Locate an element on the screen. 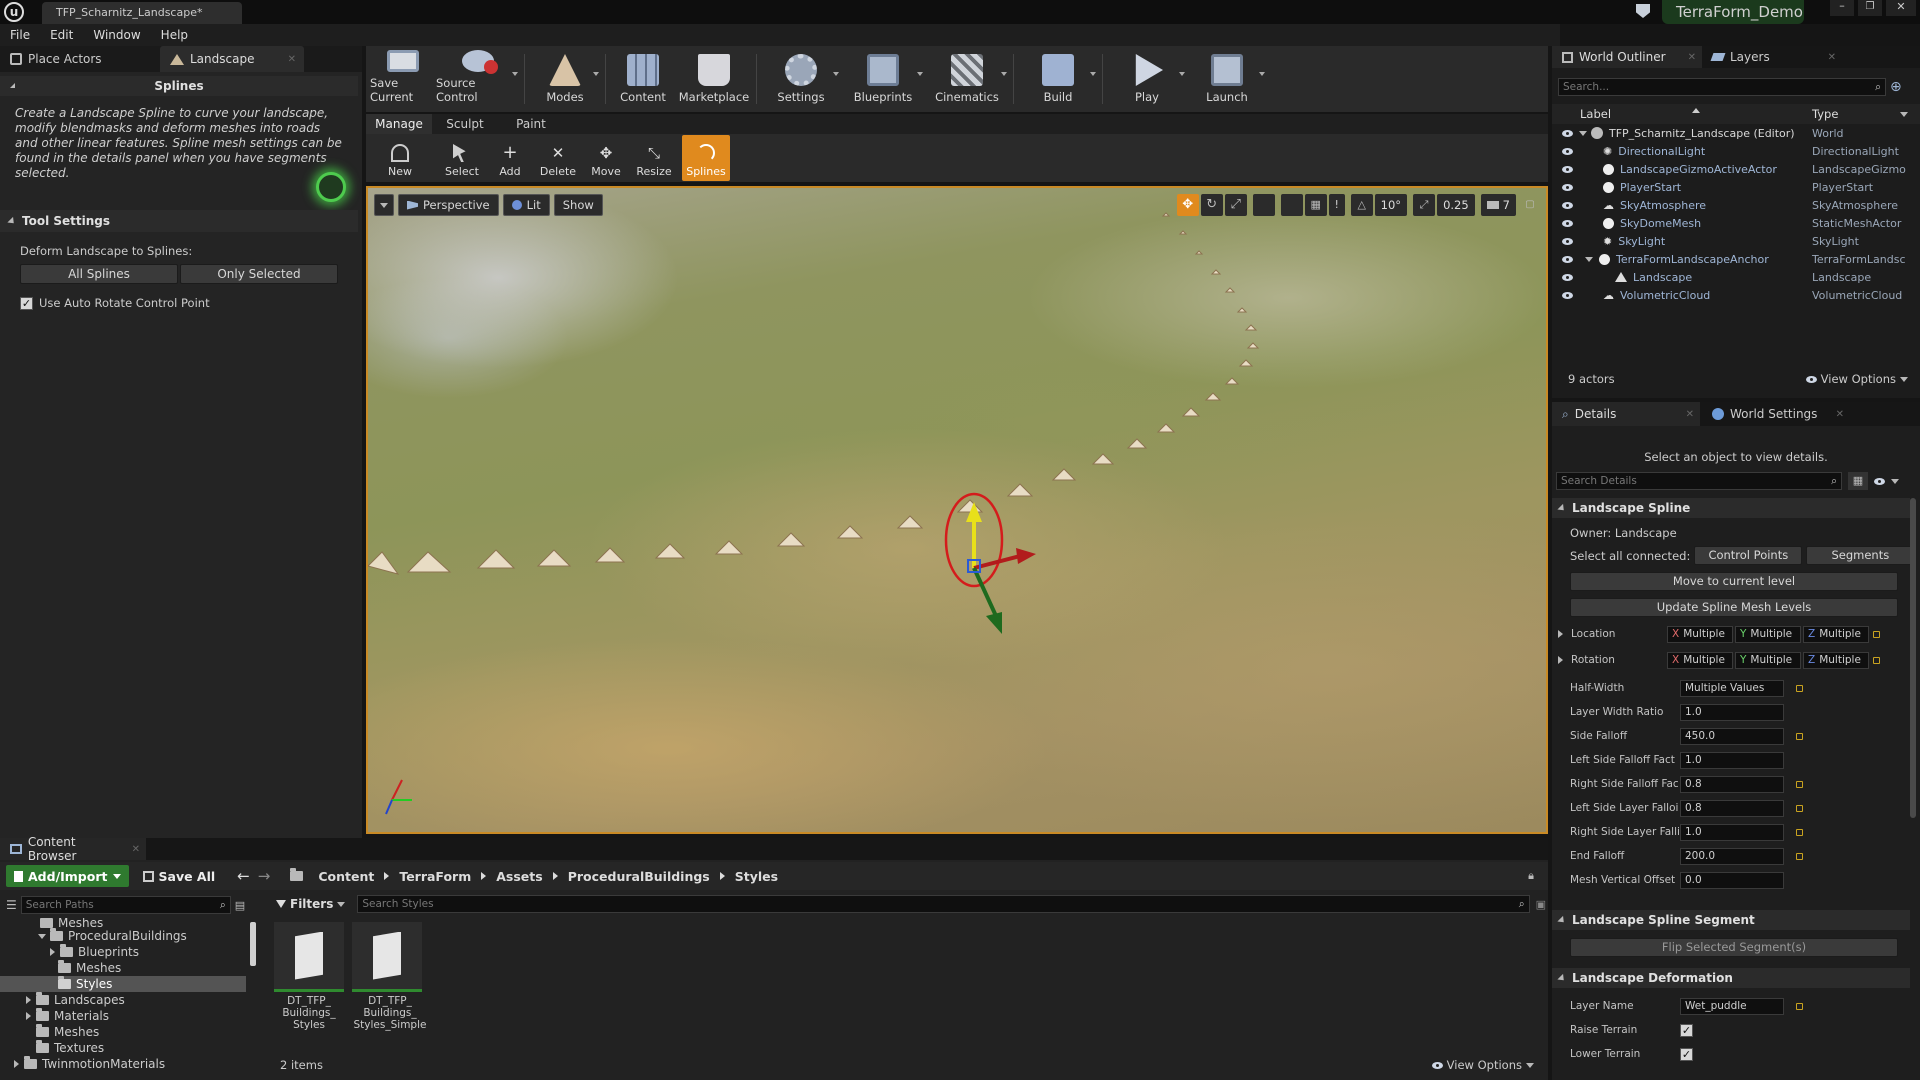 The height and width of the screenshot is (1080, 1920). menu-edit: Edit is located at coordinates (61, 35).